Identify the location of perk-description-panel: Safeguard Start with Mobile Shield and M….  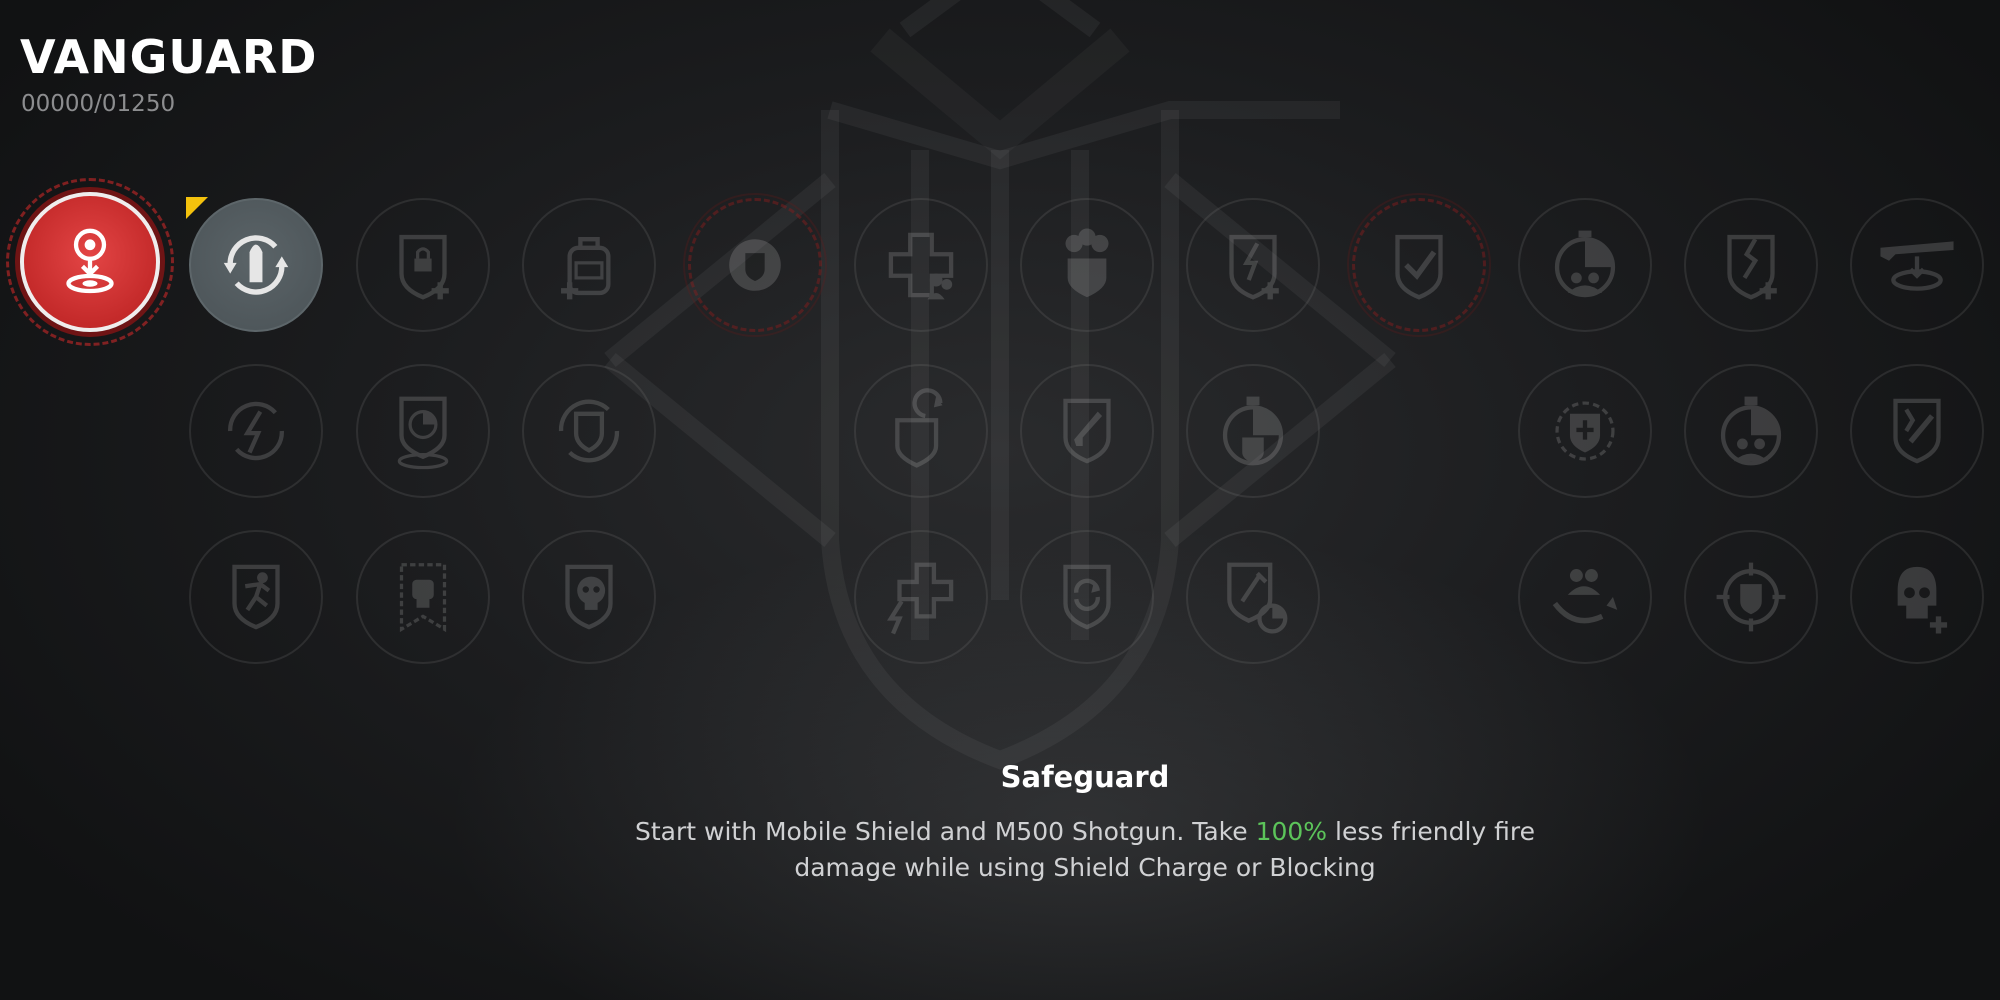
(1085, 823).